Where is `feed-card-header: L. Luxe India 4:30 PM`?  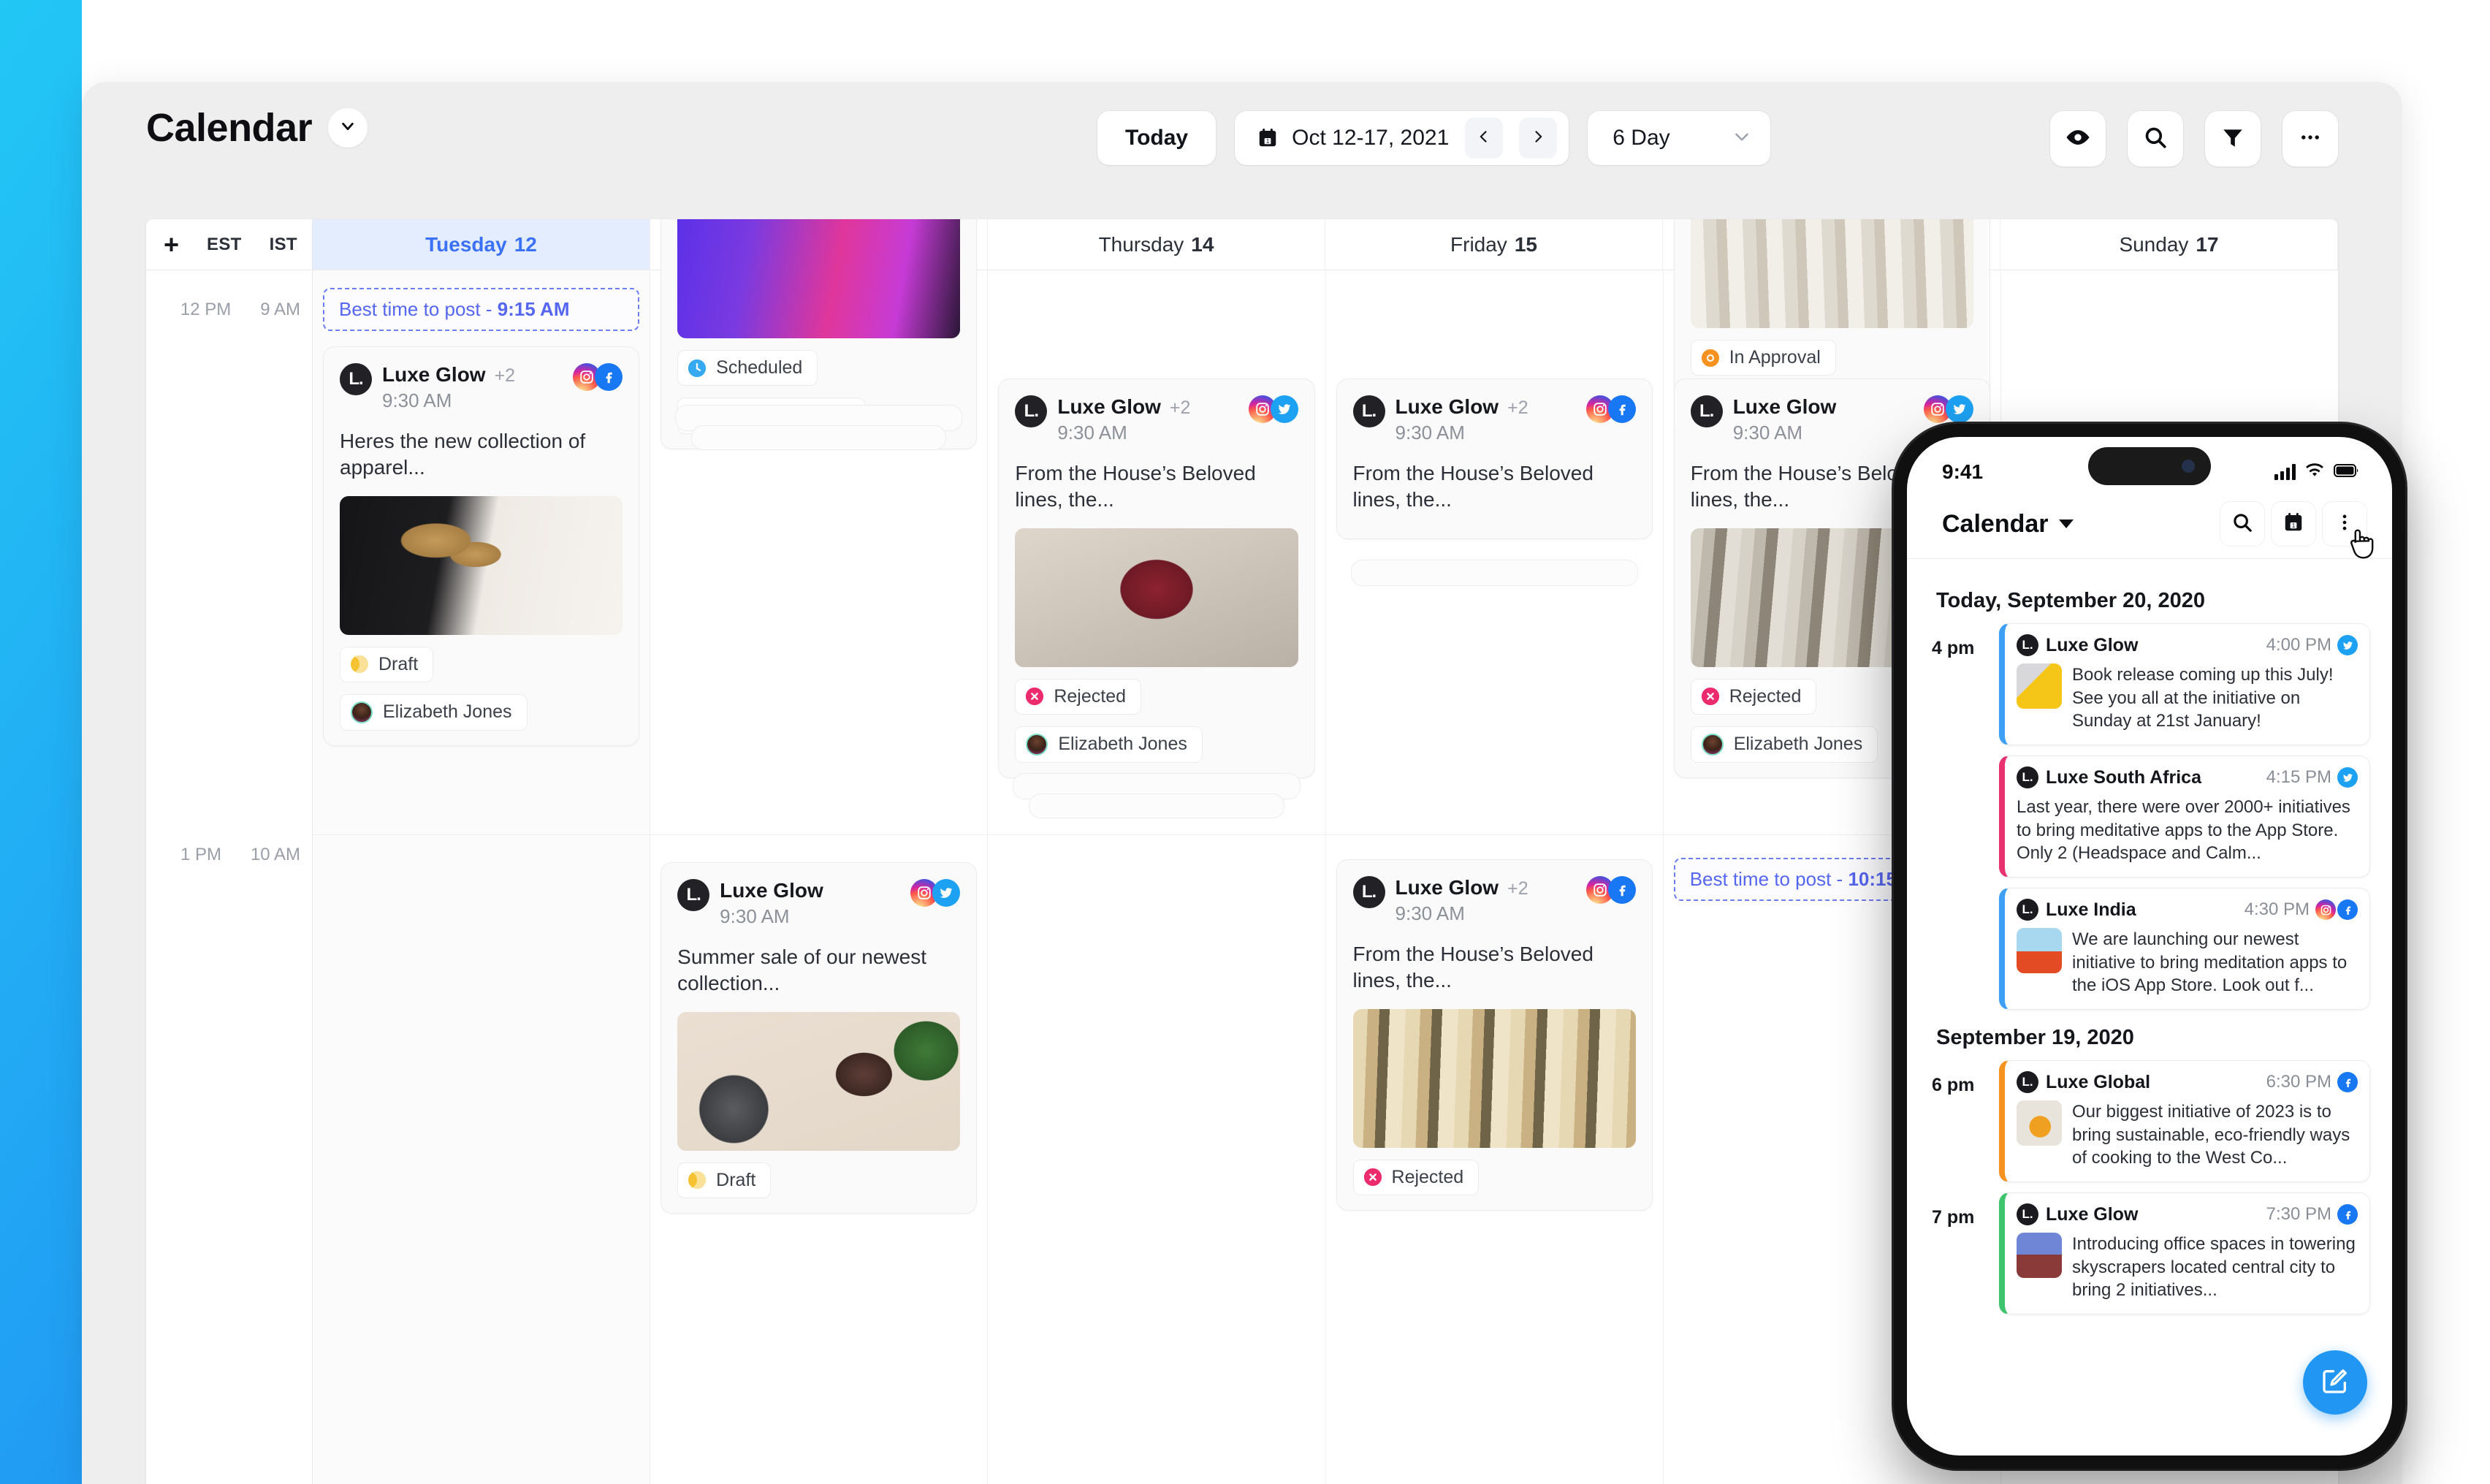
feed-card-header: L. Luxe India 4:30 PM is located at coordinates (2187, 910).